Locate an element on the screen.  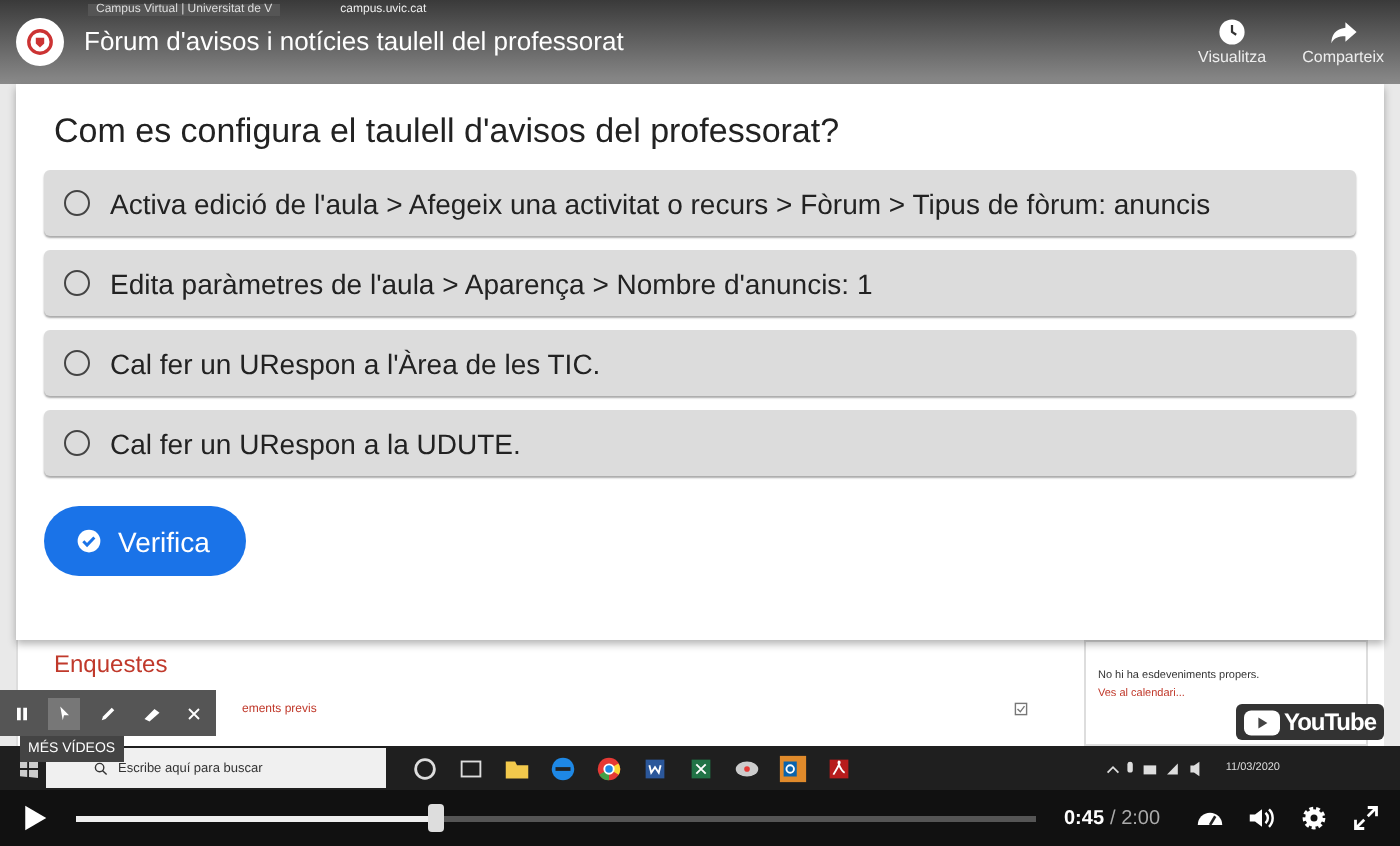
settings-icon is located at coordinates (1314, 818).